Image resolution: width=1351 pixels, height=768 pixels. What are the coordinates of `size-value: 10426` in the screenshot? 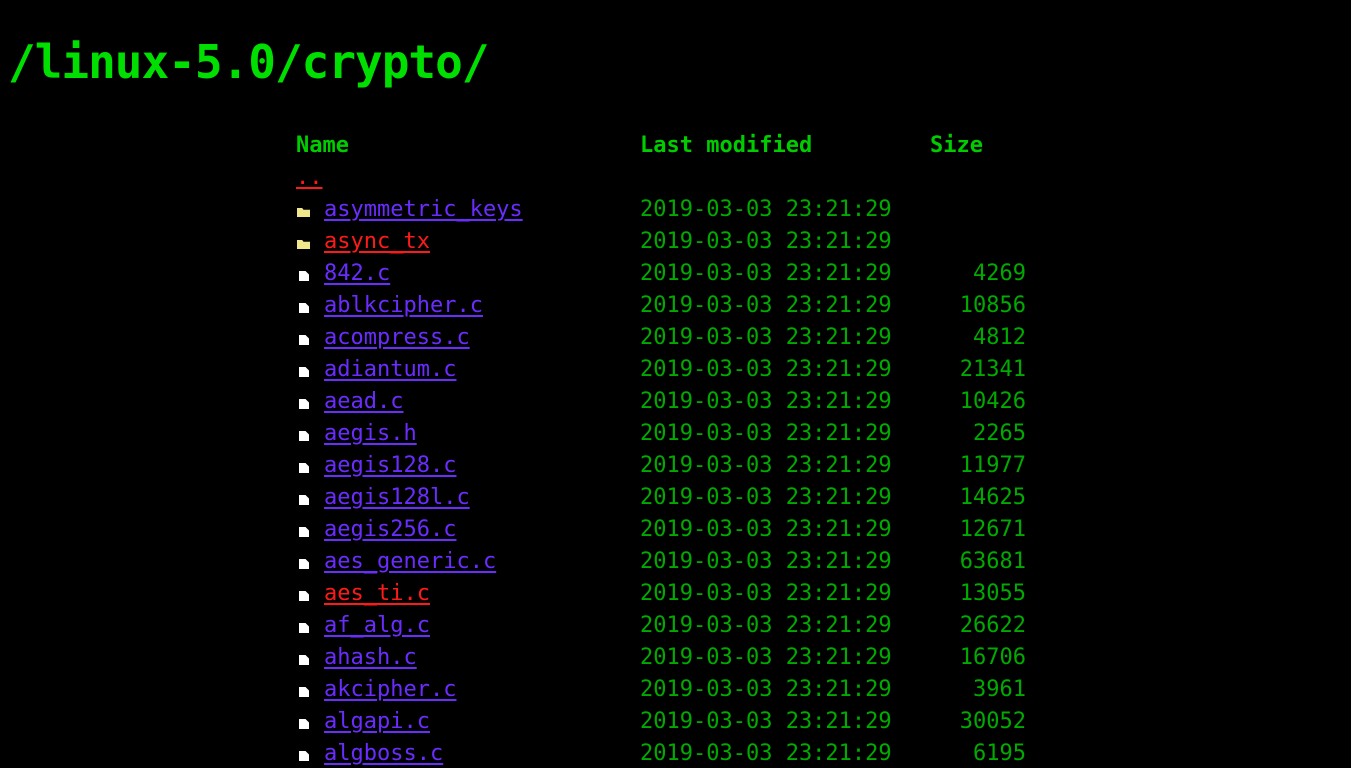 It's located at (992, 401).